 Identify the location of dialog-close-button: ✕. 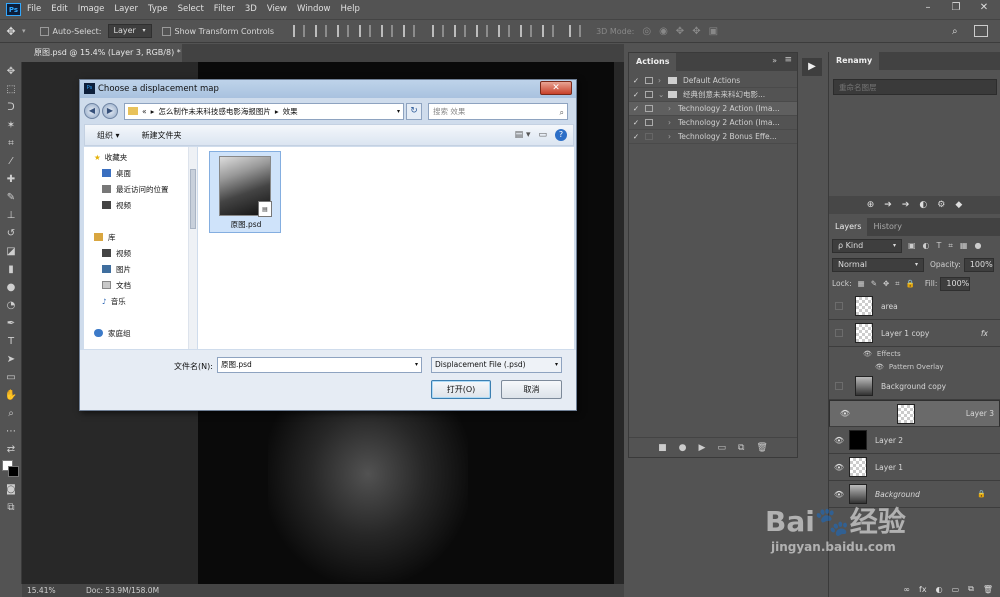
(556, 88).